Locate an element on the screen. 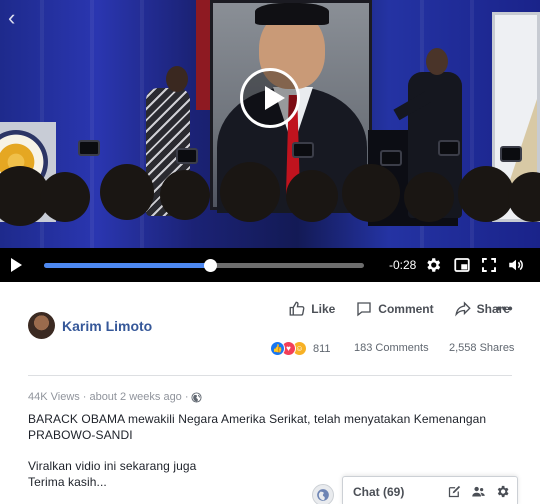 The height and width of the screenshot is (504, 540). views-count: 44K Views is located at coordinates (54, 397).